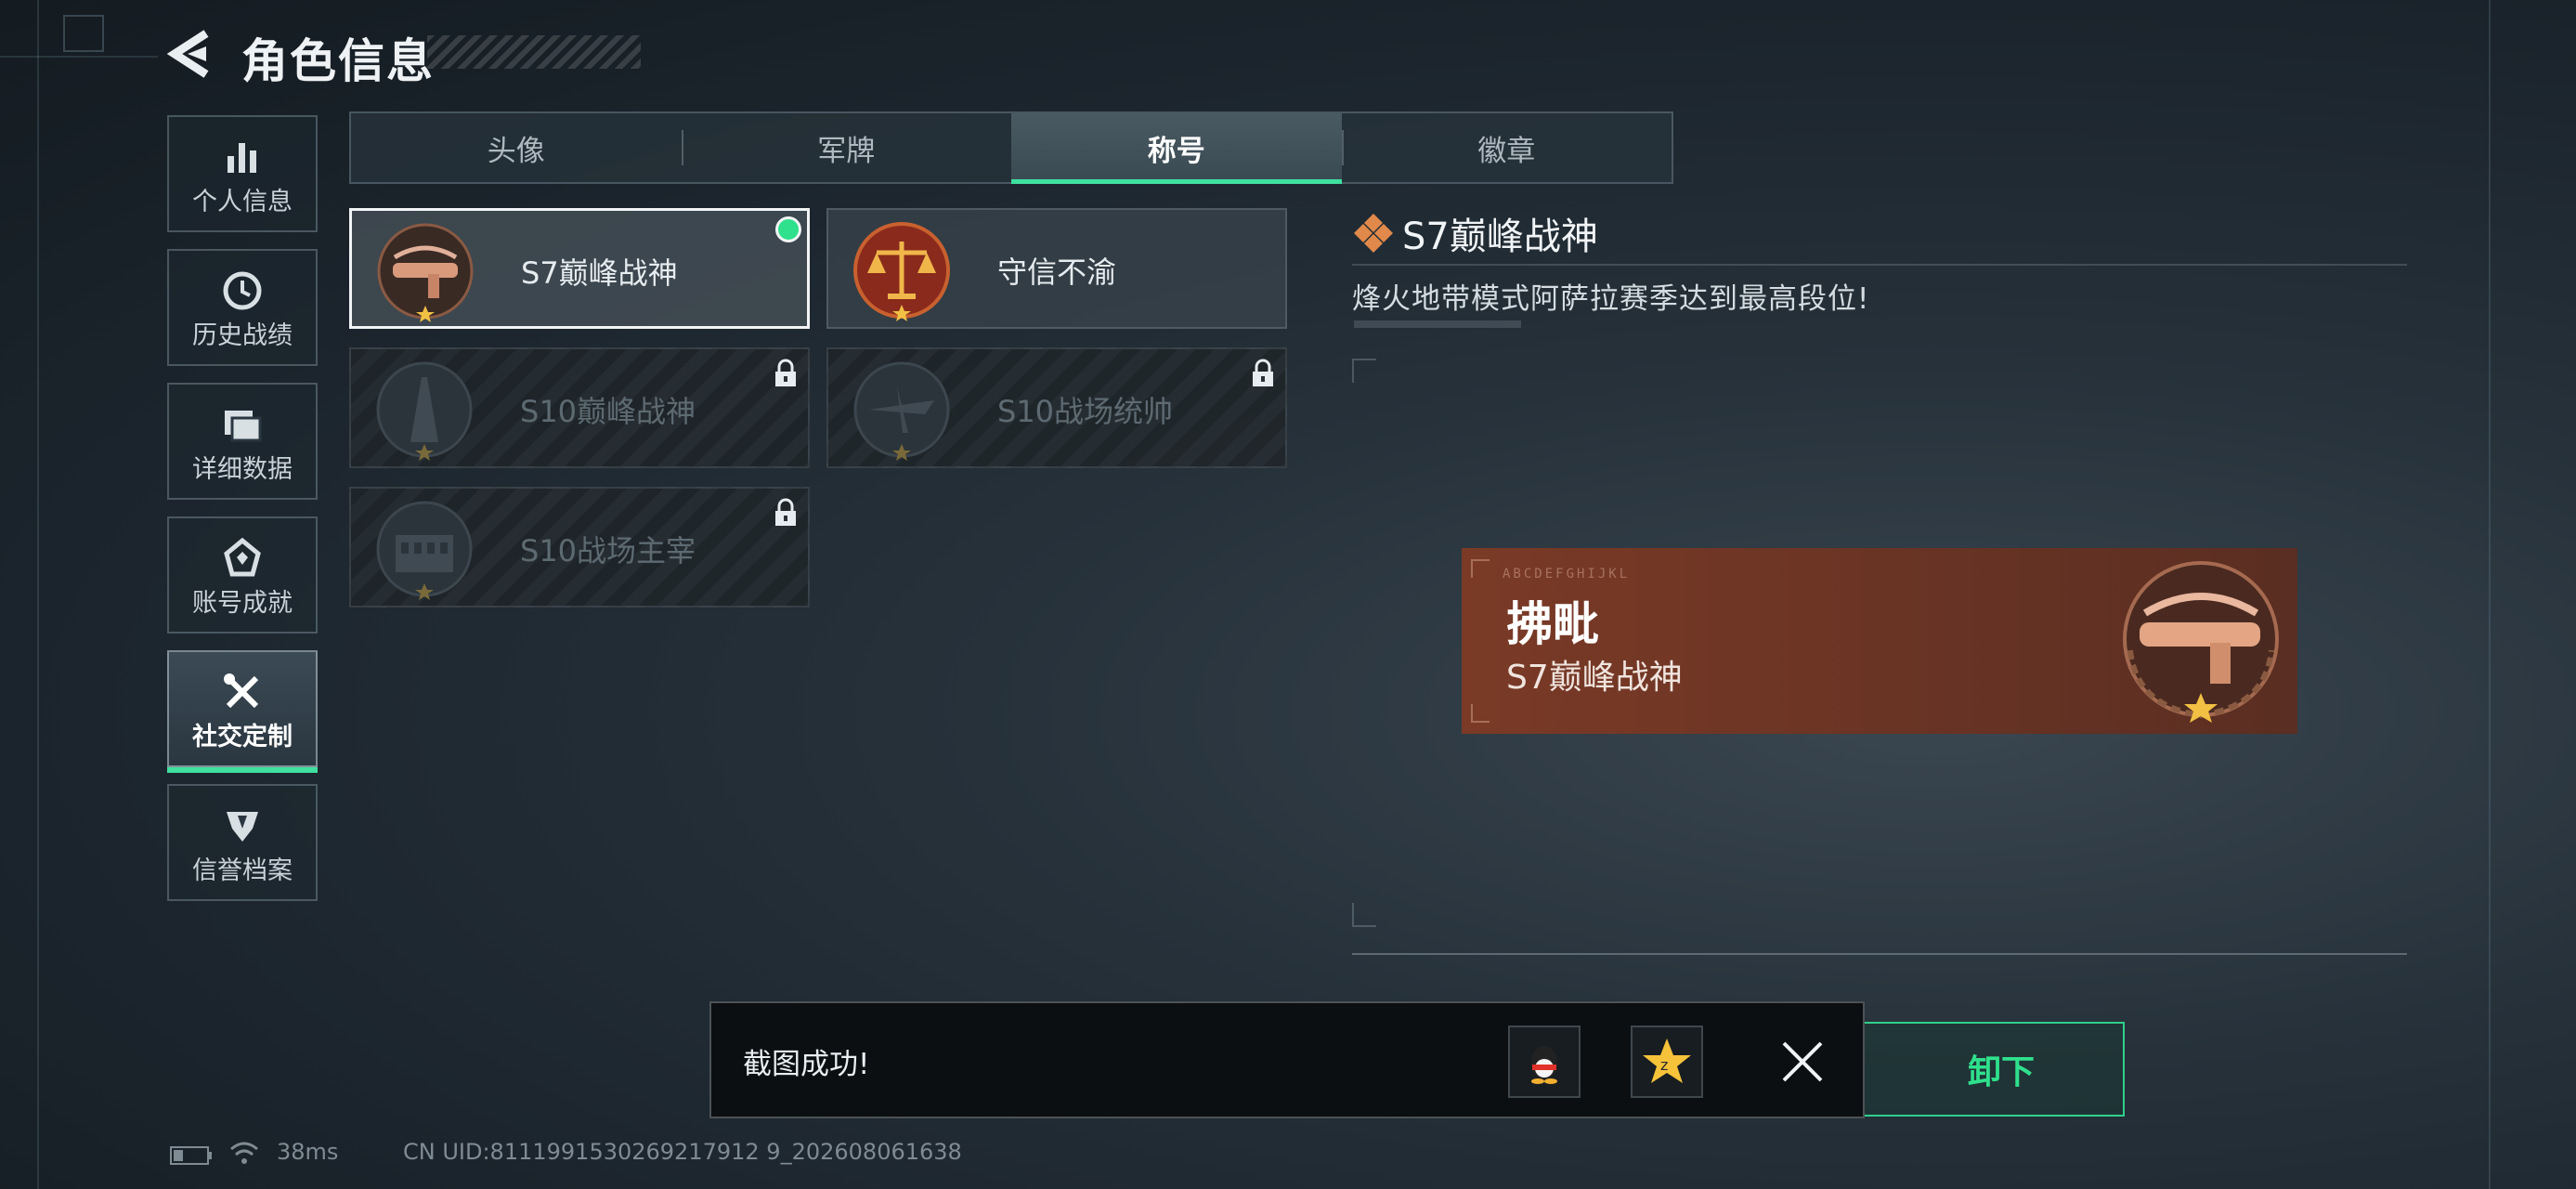  I want to click on share-qq-button, so click(1544, 1062).